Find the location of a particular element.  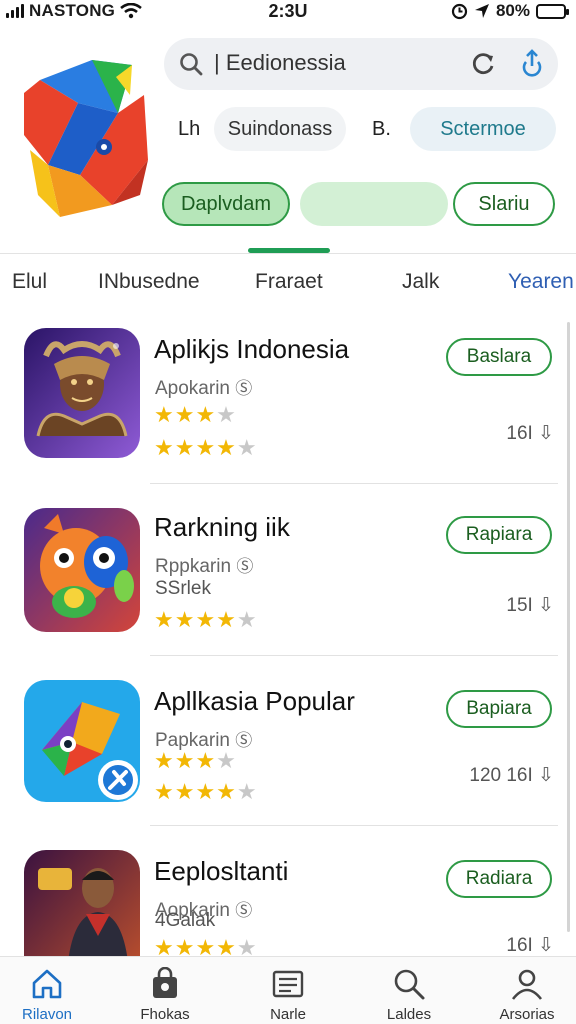

app-title: Eeplosltanti is located at coordinates (221, 871).